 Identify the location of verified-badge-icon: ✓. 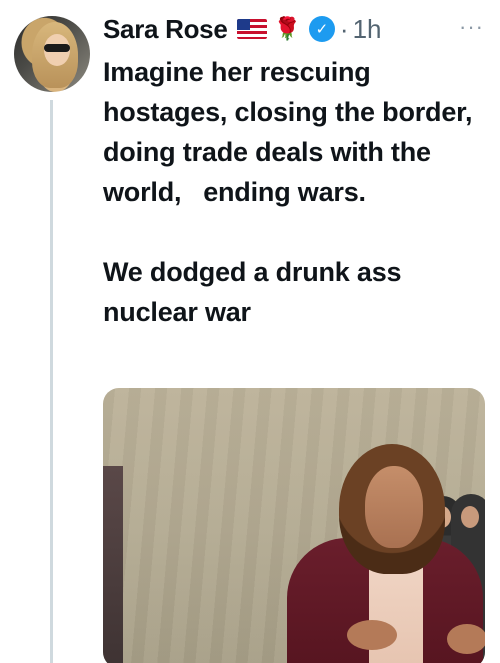
(321, 29).